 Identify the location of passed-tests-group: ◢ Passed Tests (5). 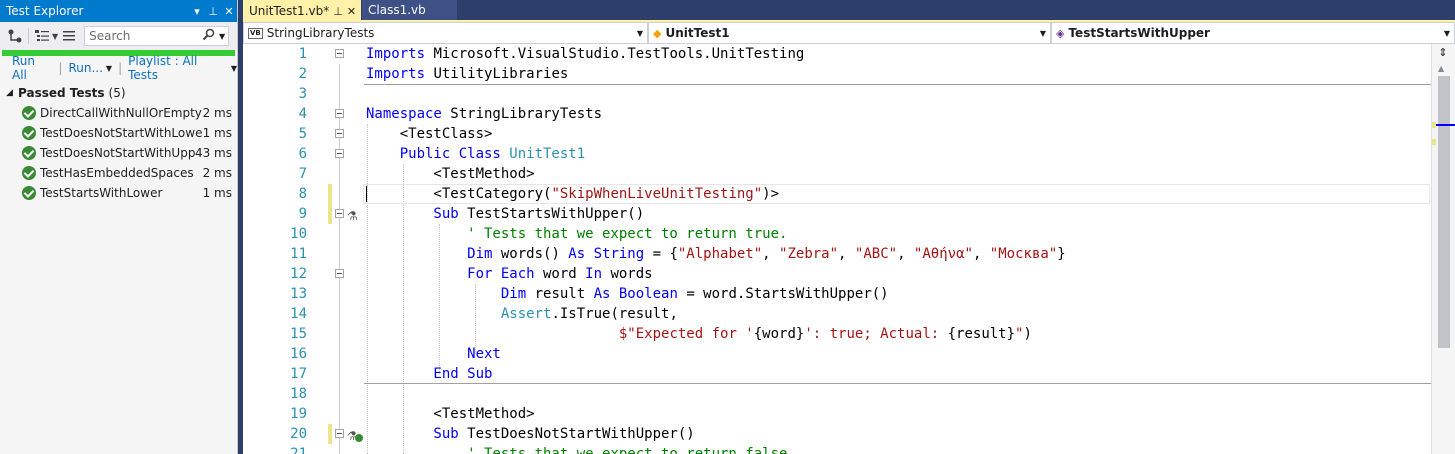
(118, 93).